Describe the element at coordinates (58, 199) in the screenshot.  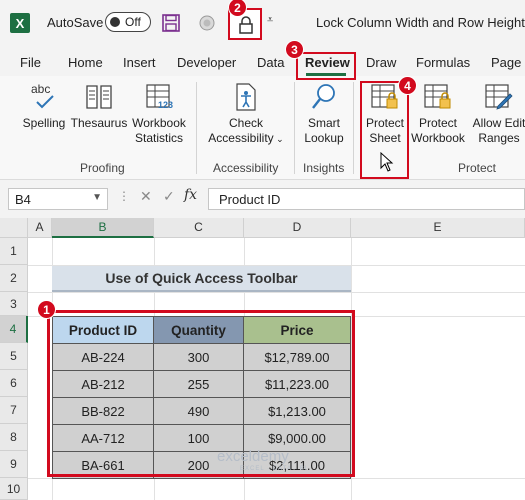
I see `name-box: B4 ▼` at that location.